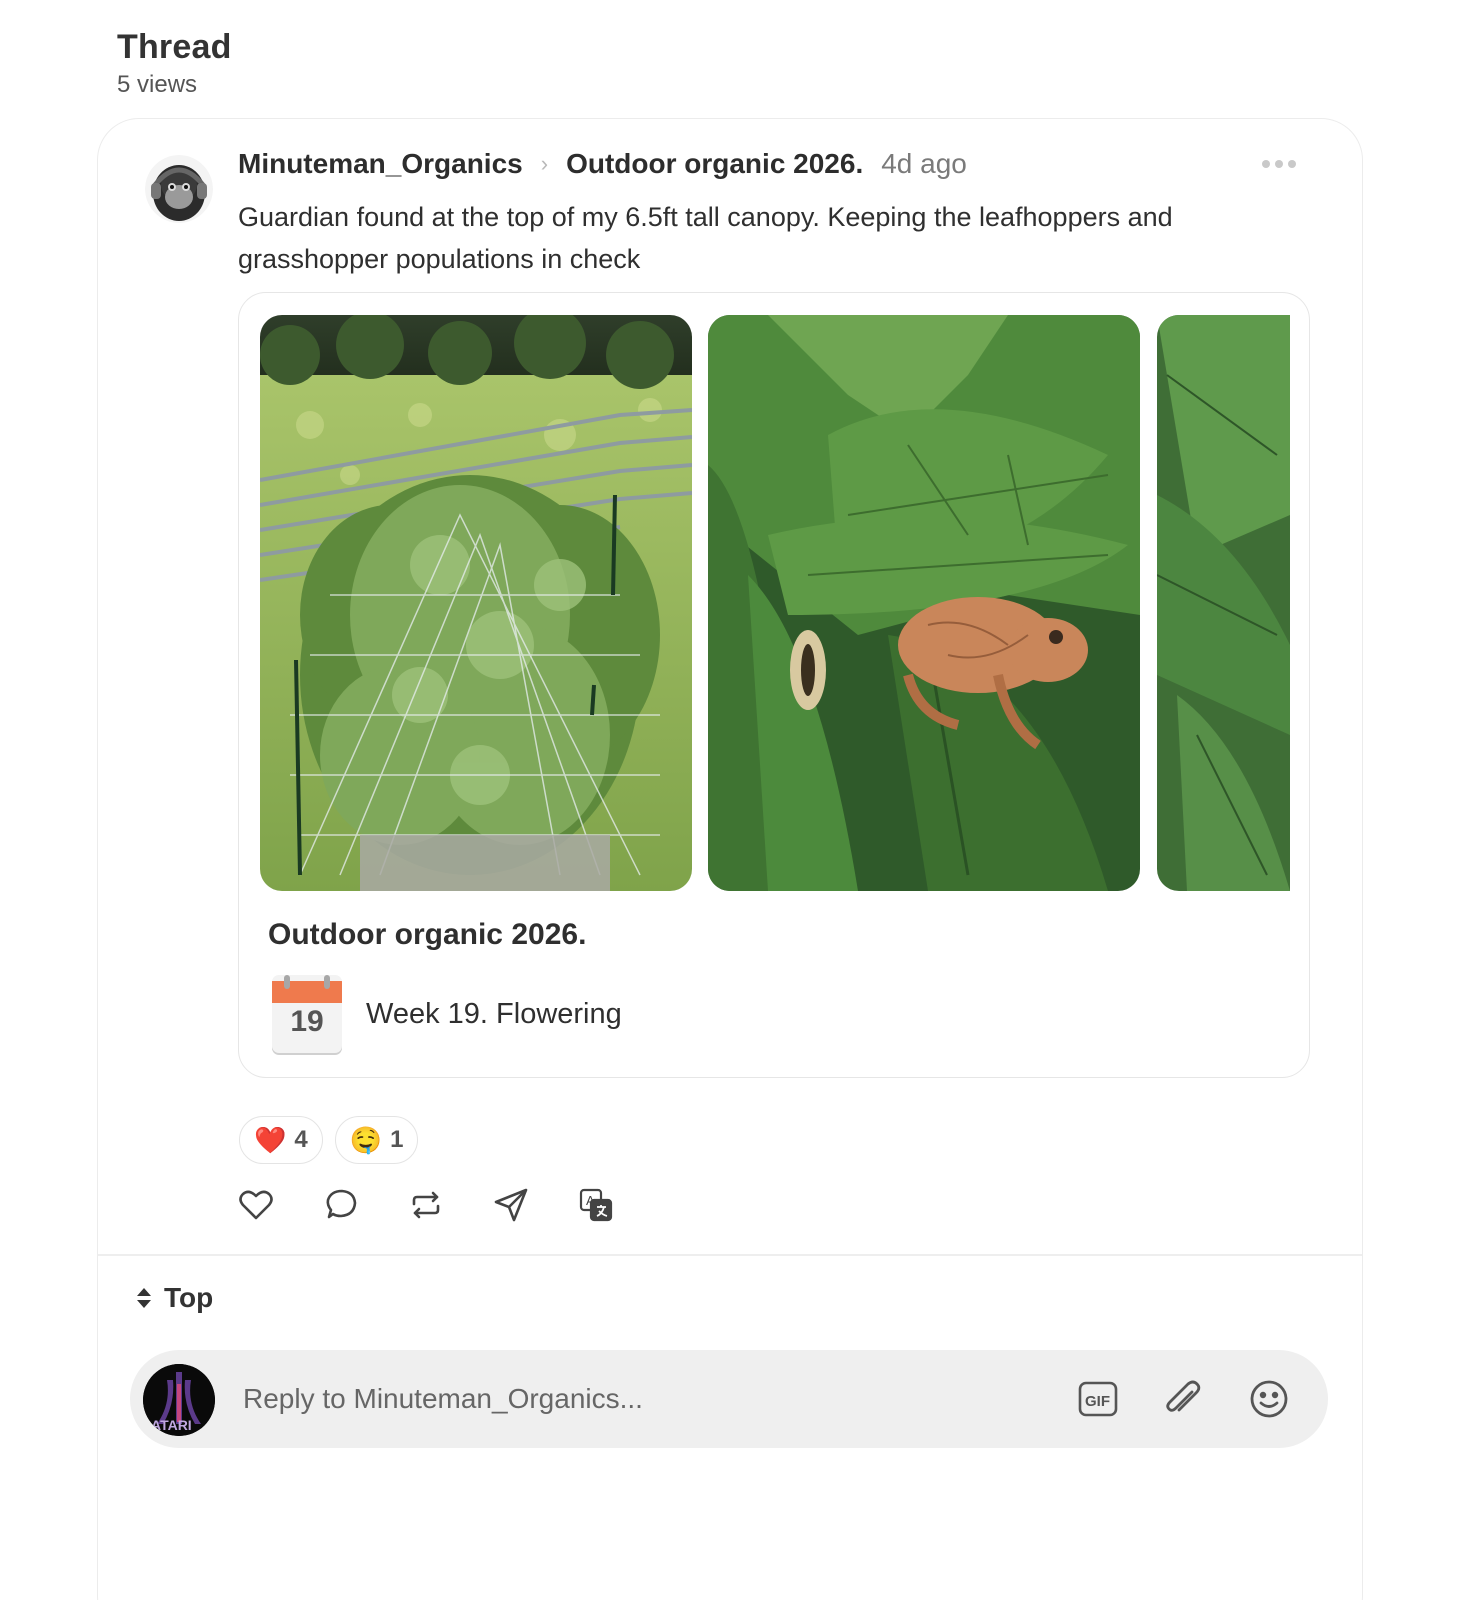  Describe the element at coordinates (397, 1139) in the screenshot. I see `reaction-count: 1` at that location.